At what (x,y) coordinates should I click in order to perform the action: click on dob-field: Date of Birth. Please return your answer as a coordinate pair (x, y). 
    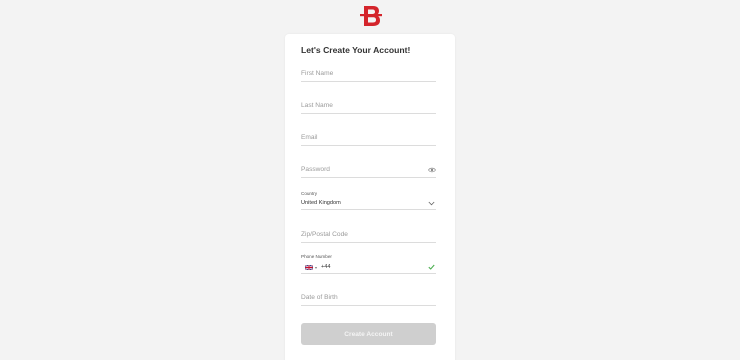
    Looking at the image, I should click on (368, 299).